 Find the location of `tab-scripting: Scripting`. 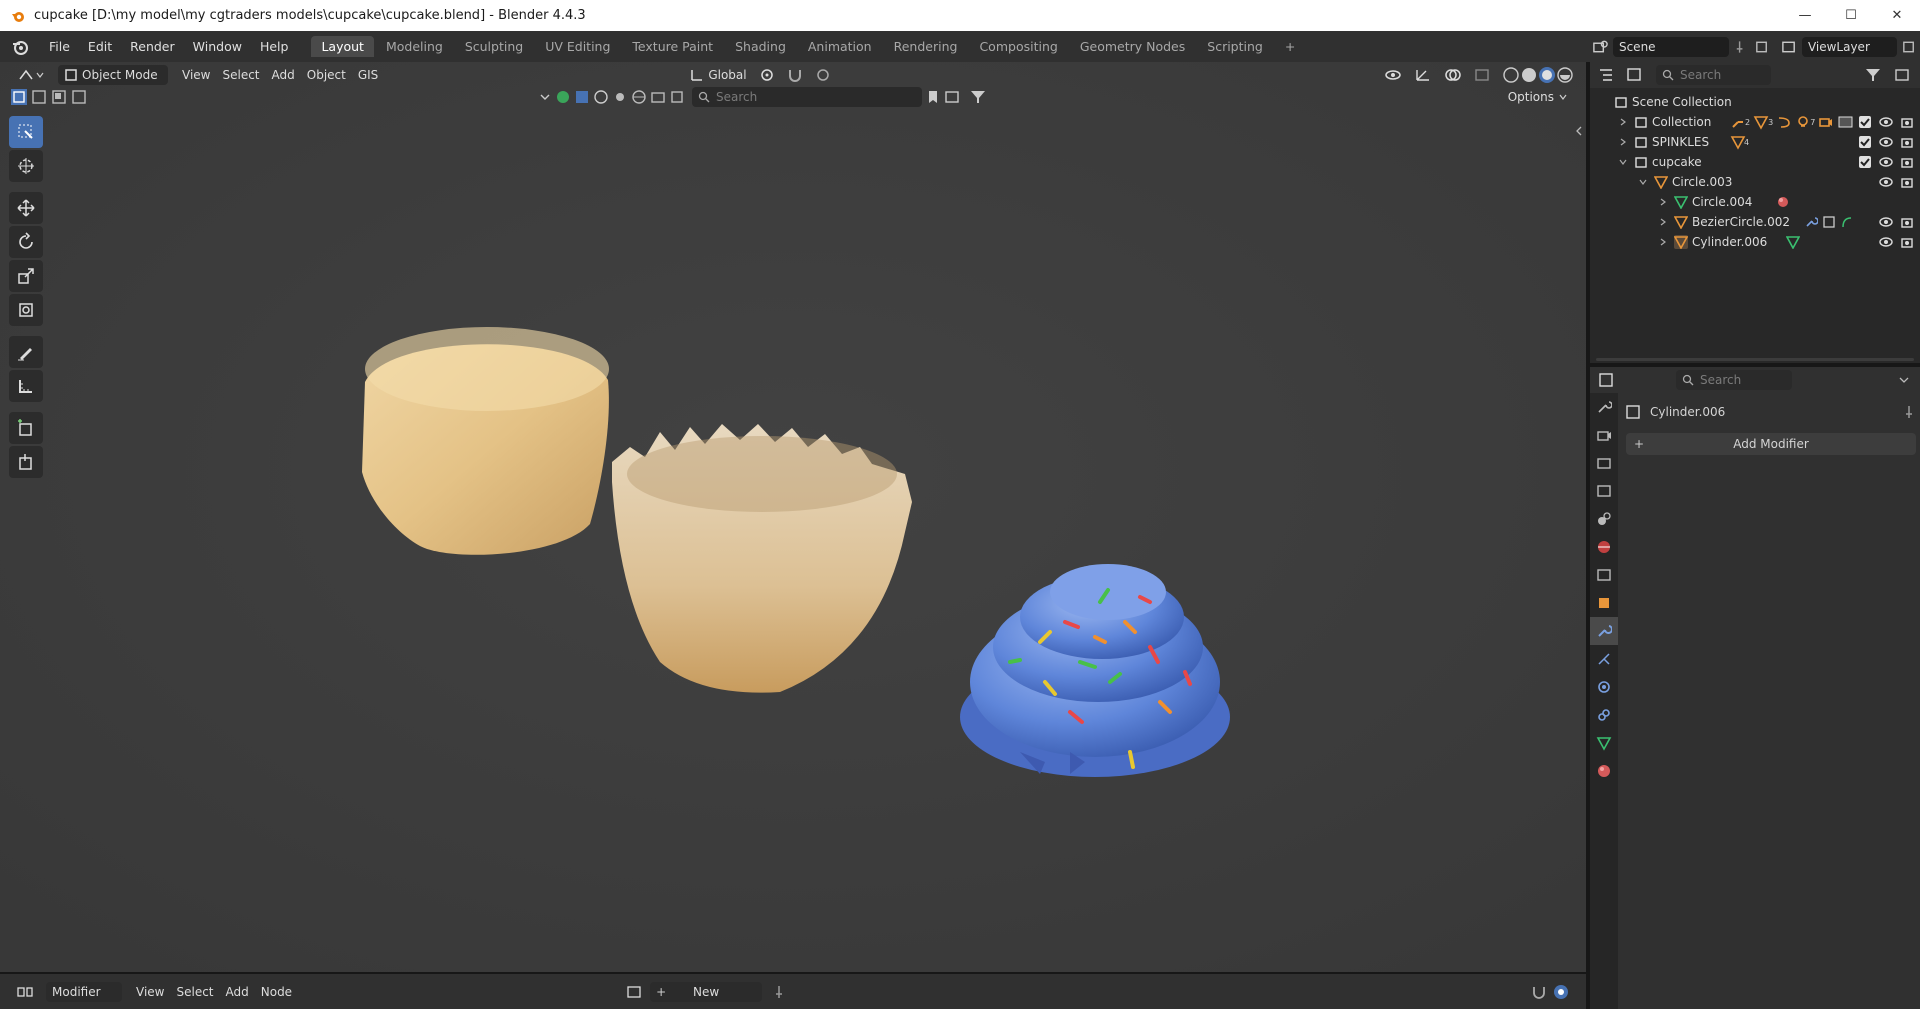

tab-scripting: Scripting is located at coordinates (1235, 46).